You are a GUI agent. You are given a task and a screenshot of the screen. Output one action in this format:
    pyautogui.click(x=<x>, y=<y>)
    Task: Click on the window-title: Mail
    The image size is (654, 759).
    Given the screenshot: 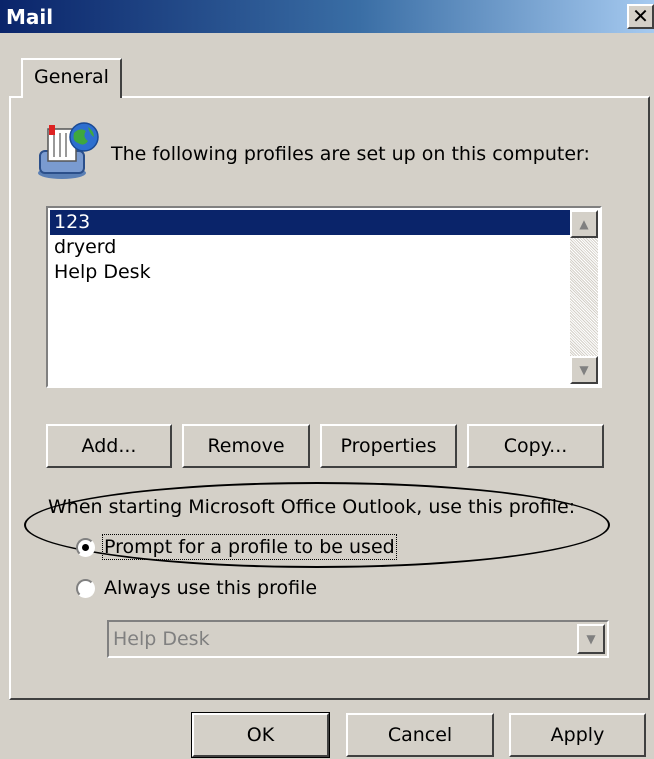 What is the action you would take?
    pyautogui.click(x=30, y=17)
    